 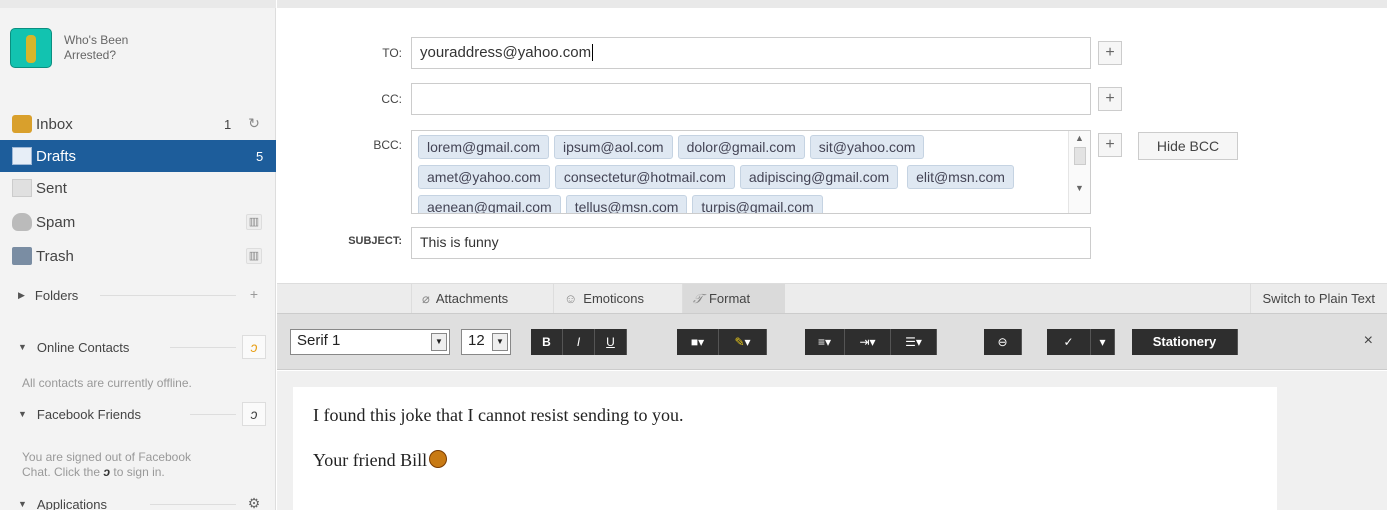 I want to click on font-color-button: ■▾, so click(x=698, y=342).